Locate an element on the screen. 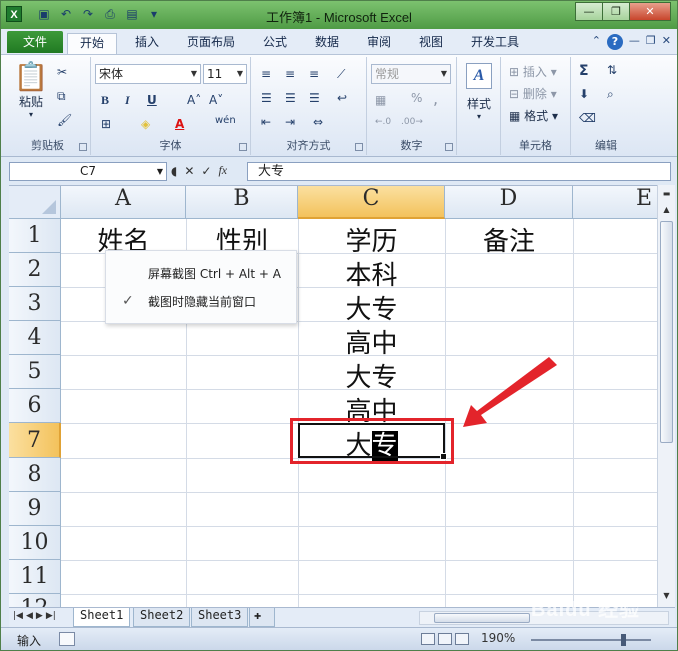 This screenshot has height=651, width=678. insert-function-button: fx is located at coordinates (222, 170).